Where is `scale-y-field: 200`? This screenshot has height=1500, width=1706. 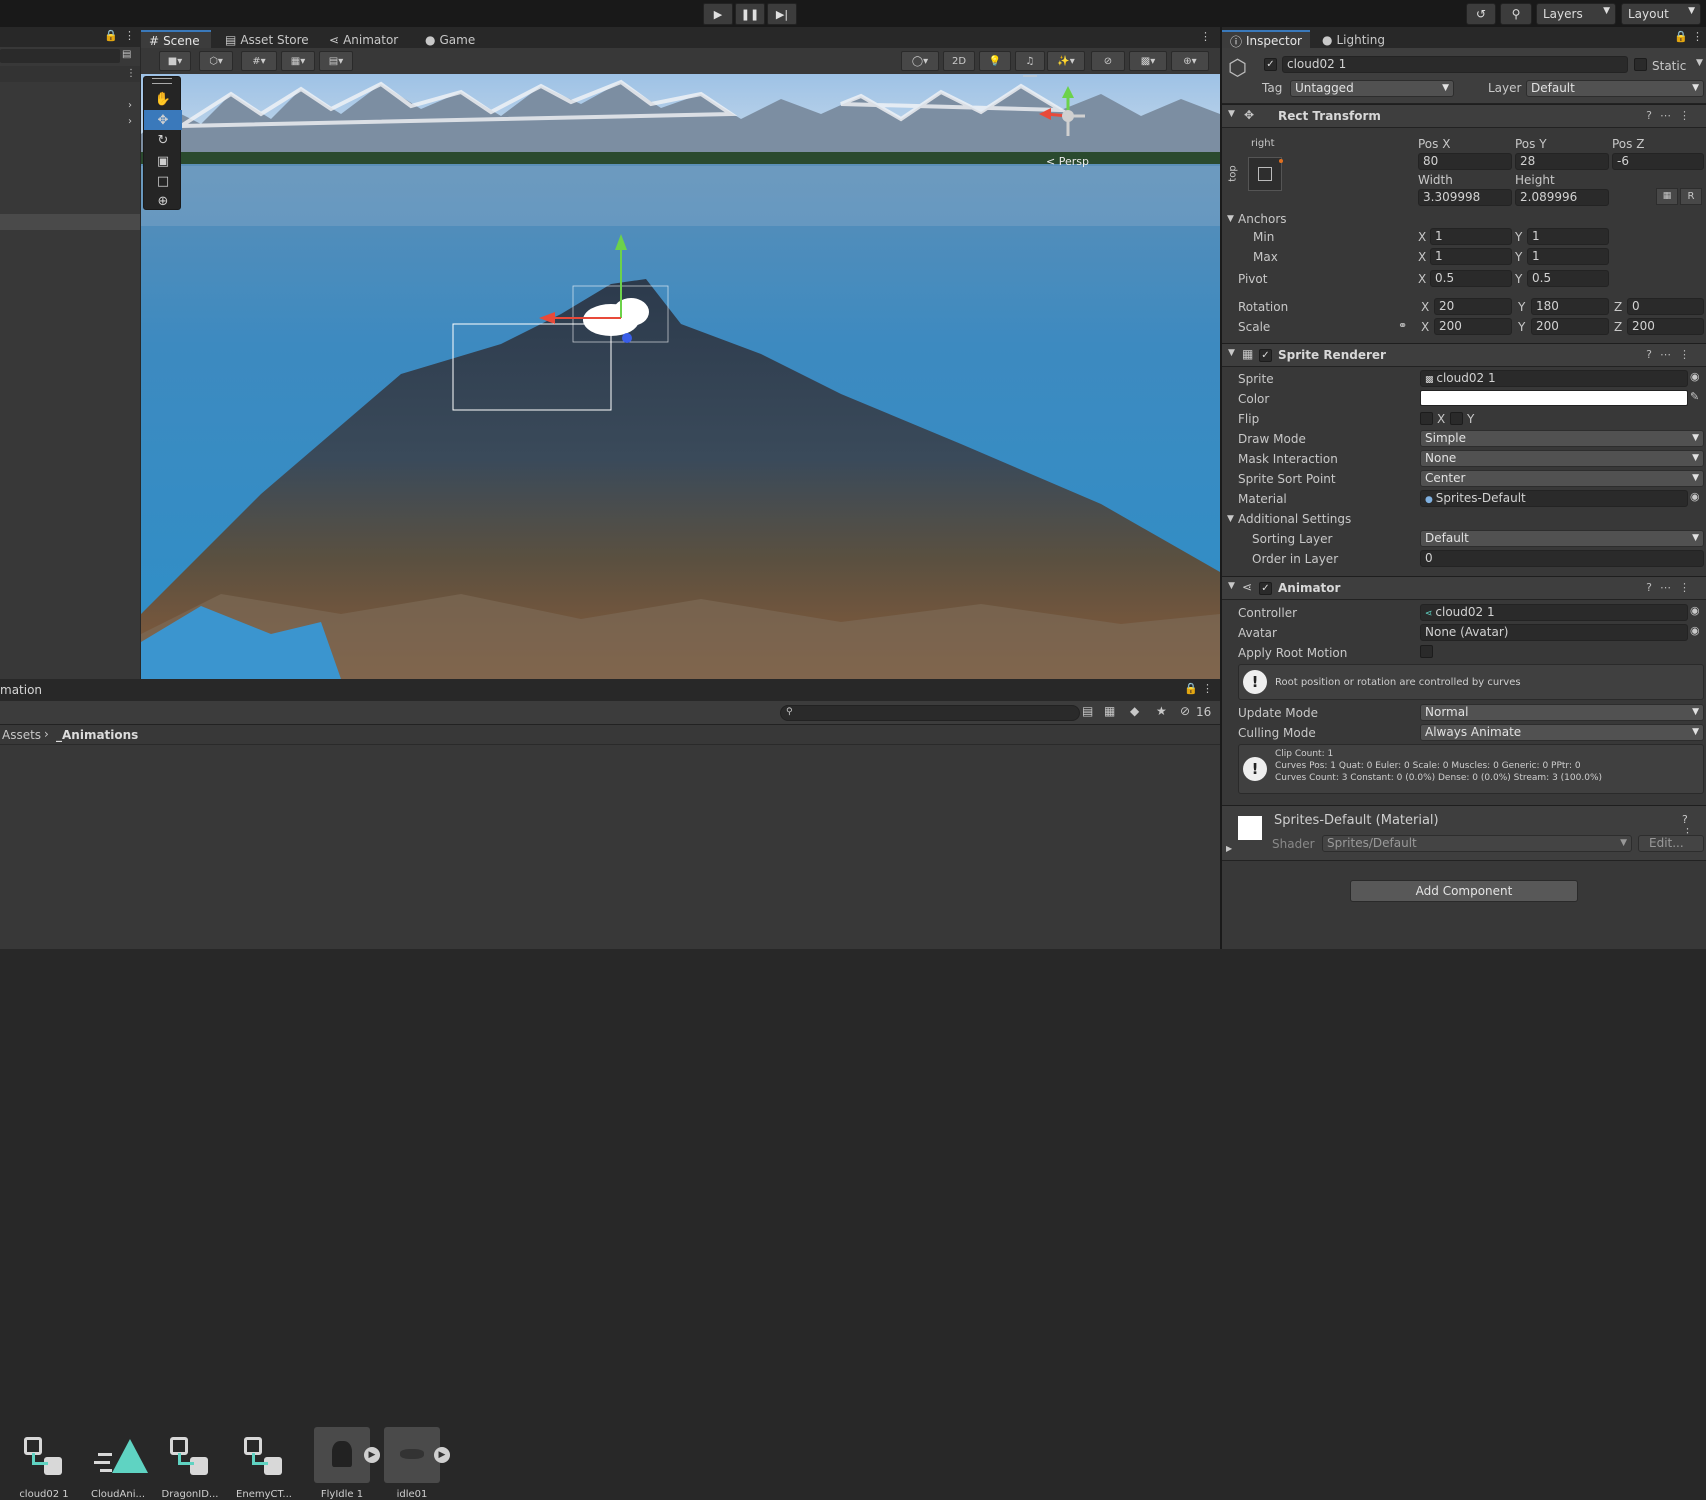
scale-y-field: 200 is located at coordinates (1570, 326).